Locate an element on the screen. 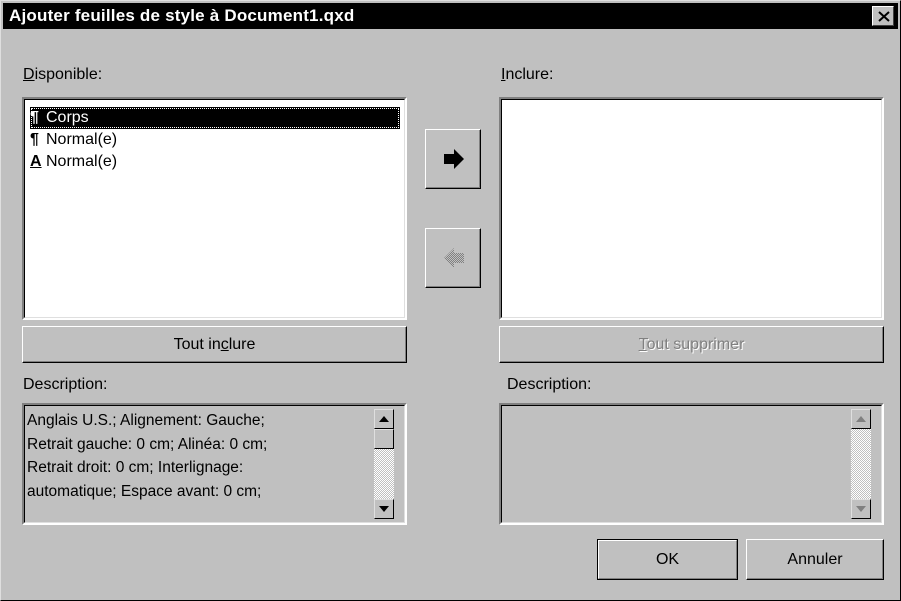 This screenshot has width=901, height=601. description-right-scrollbar is located at coordinates (861, 464).